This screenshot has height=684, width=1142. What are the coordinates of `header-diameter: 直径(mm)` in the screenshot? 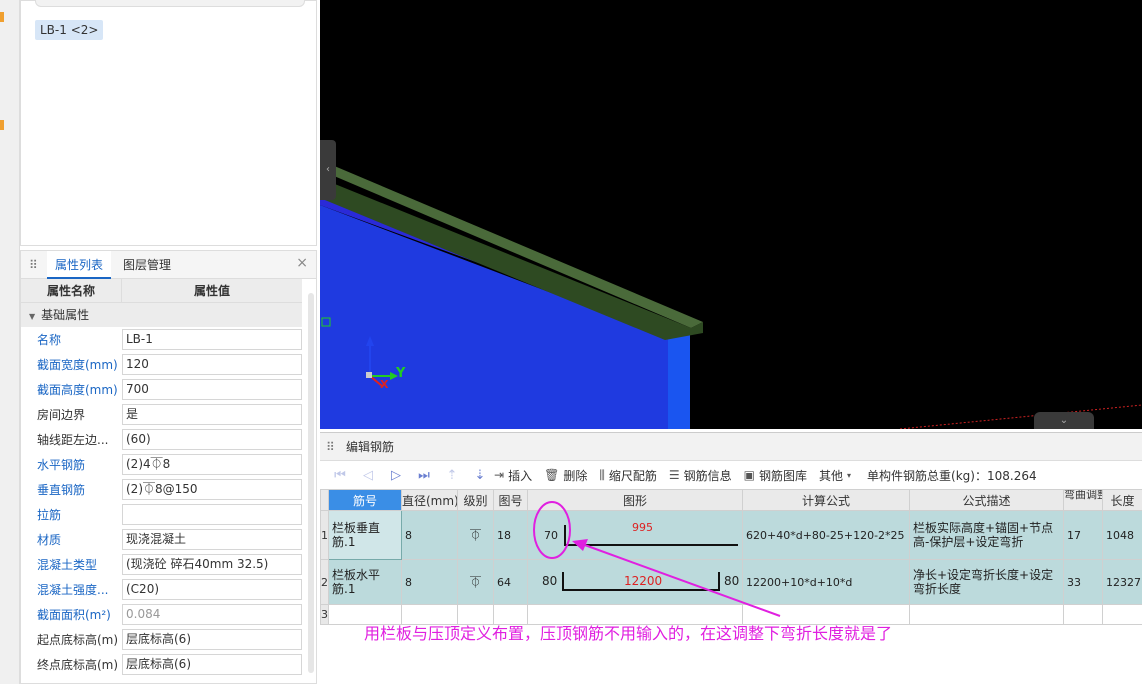 It's located at (429, 500).